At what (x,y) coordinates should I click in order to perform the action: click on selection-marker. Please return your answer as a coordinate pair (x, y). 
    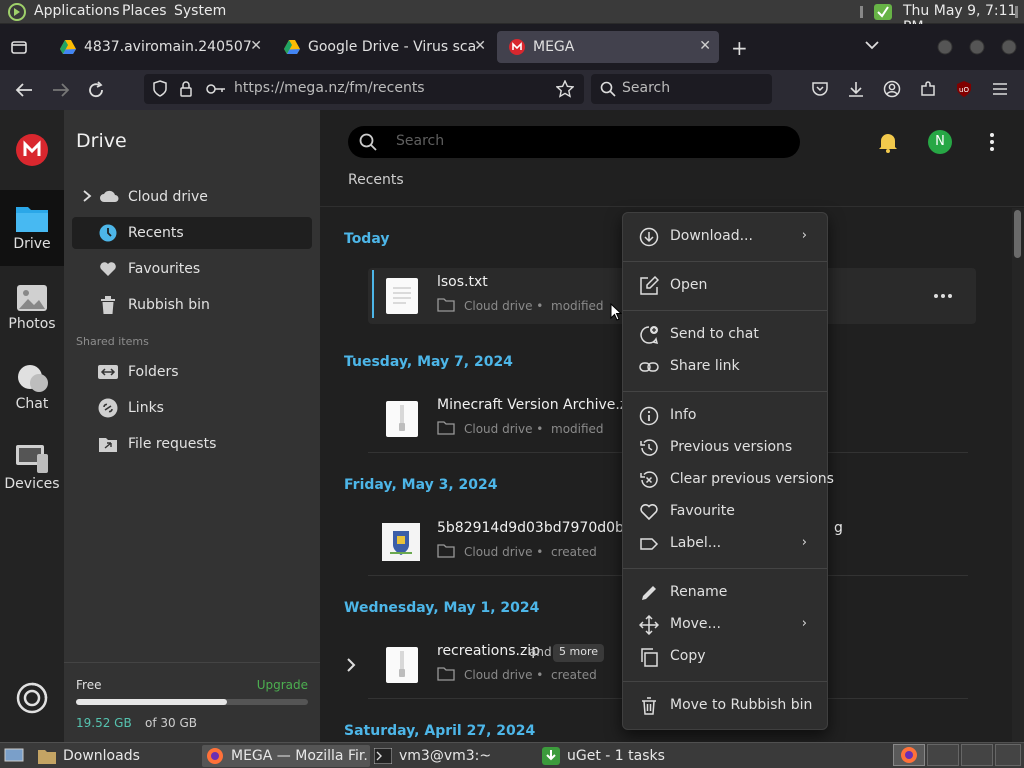
    Looking at the image, I should click on (373, 294).